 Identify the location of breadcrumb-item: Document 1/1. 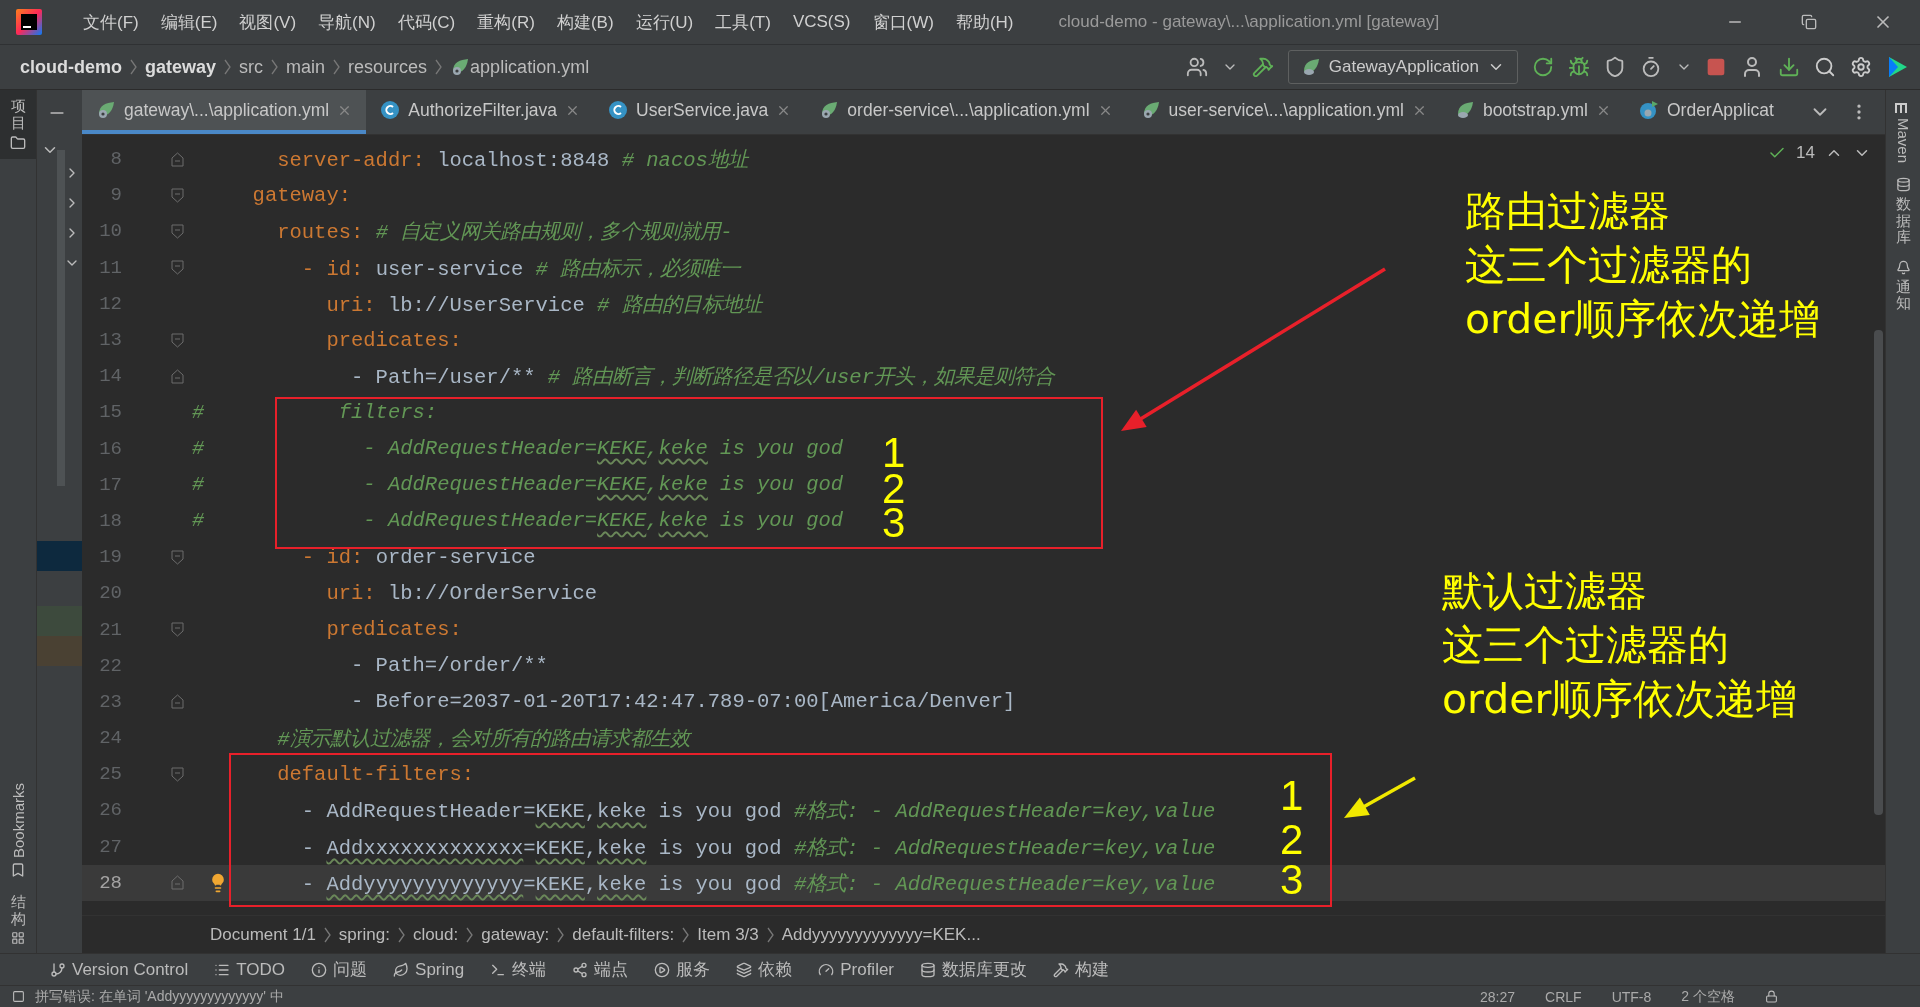
(263, 934).